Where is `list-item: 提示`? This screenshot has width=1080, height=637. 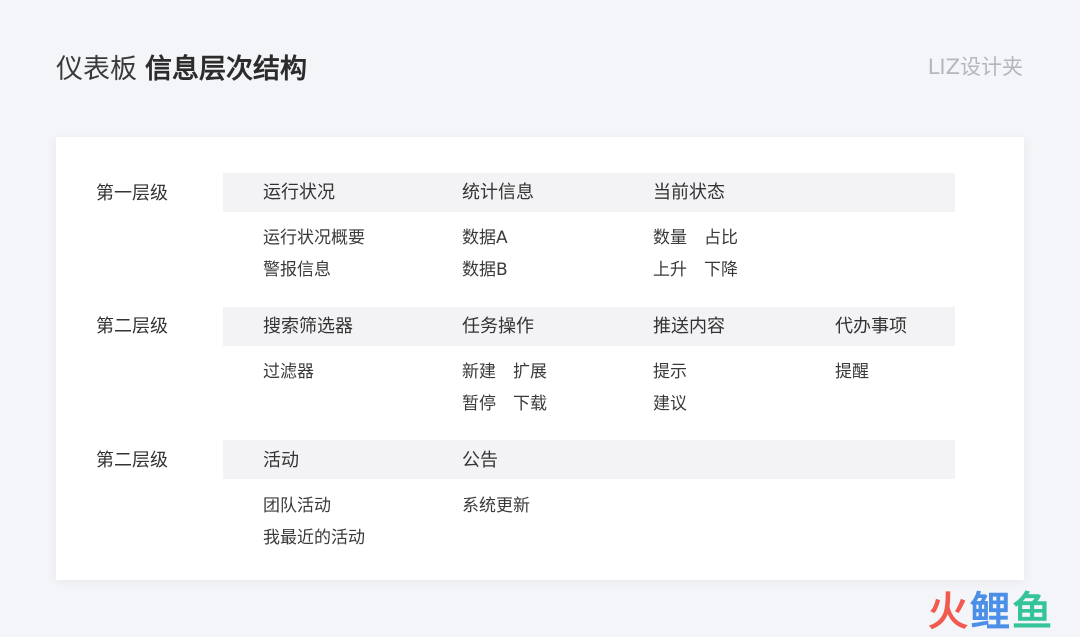
list-item: 提示 is located at coordinates (670, 372).